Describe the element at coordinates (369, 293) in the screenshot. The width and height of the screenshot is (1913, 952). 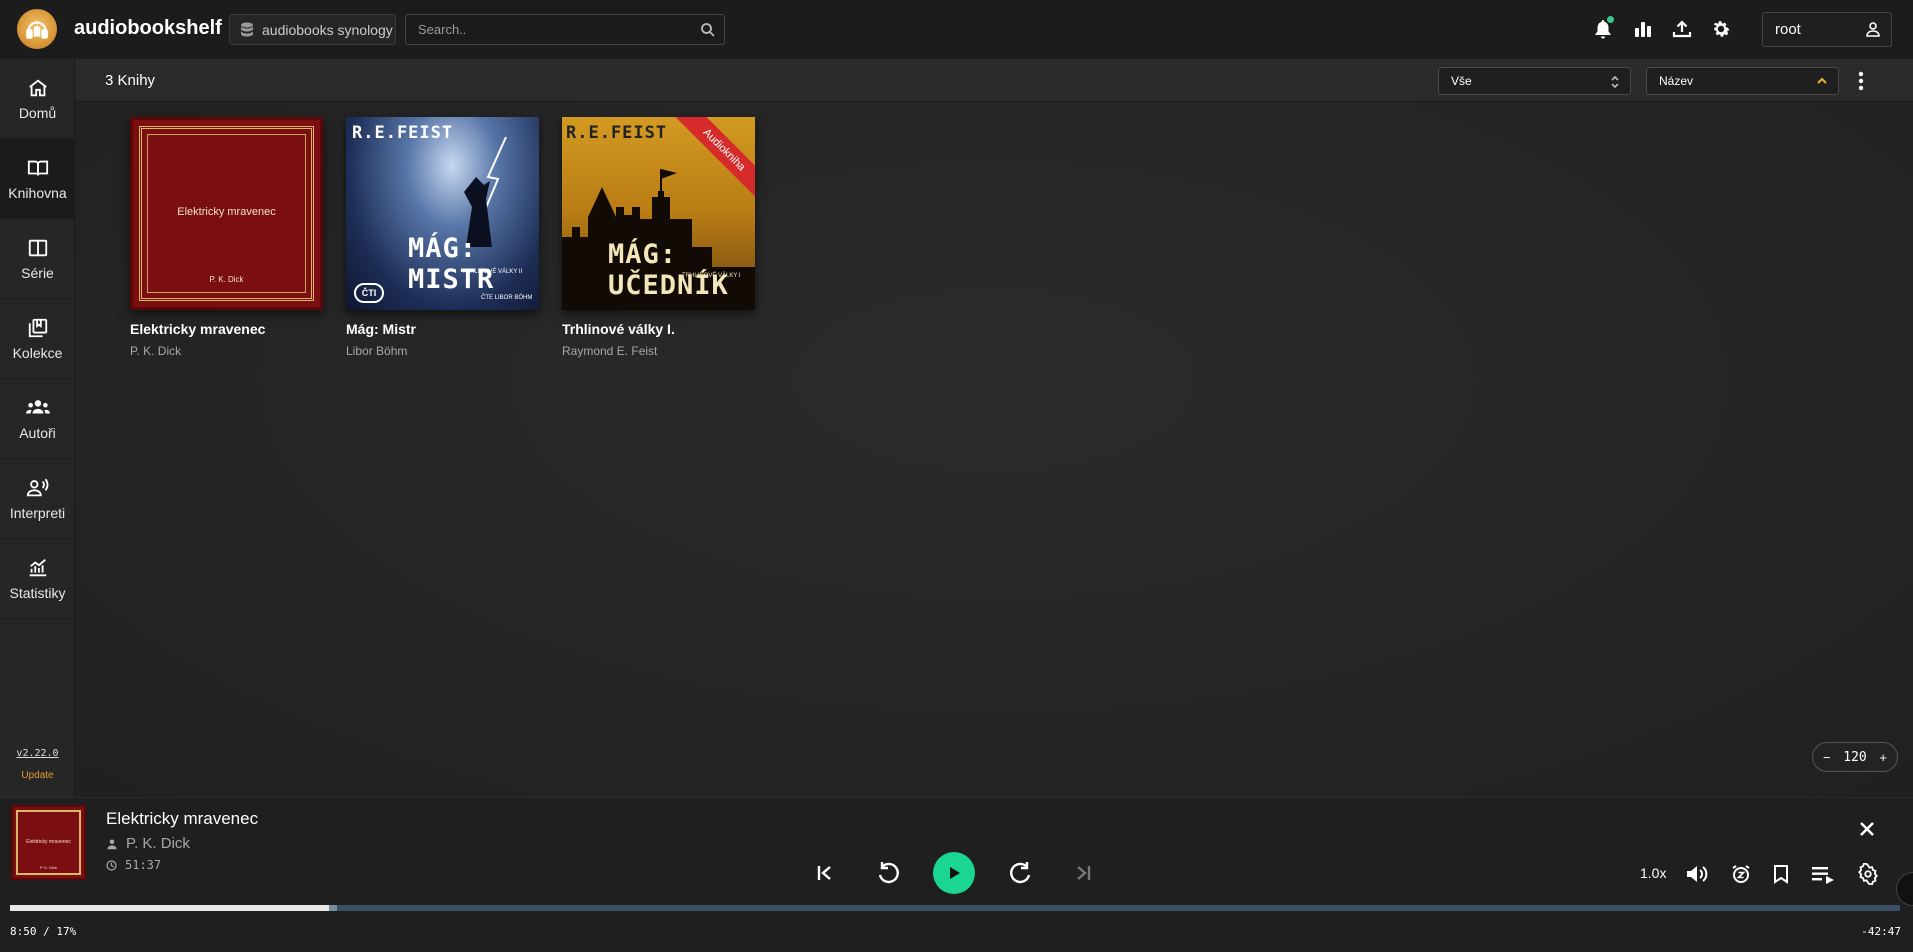
I see `cover-publisher-badge: ČTI` at that location.